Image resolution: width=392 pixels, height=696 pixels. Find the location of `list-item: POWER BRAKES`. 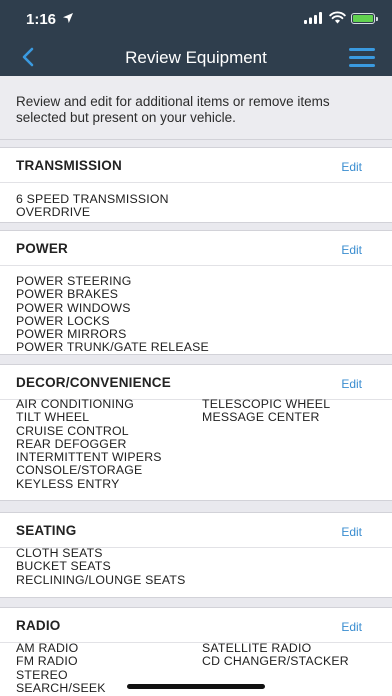

list-item: POWER BRAKES is located at coordinates (67, 294).